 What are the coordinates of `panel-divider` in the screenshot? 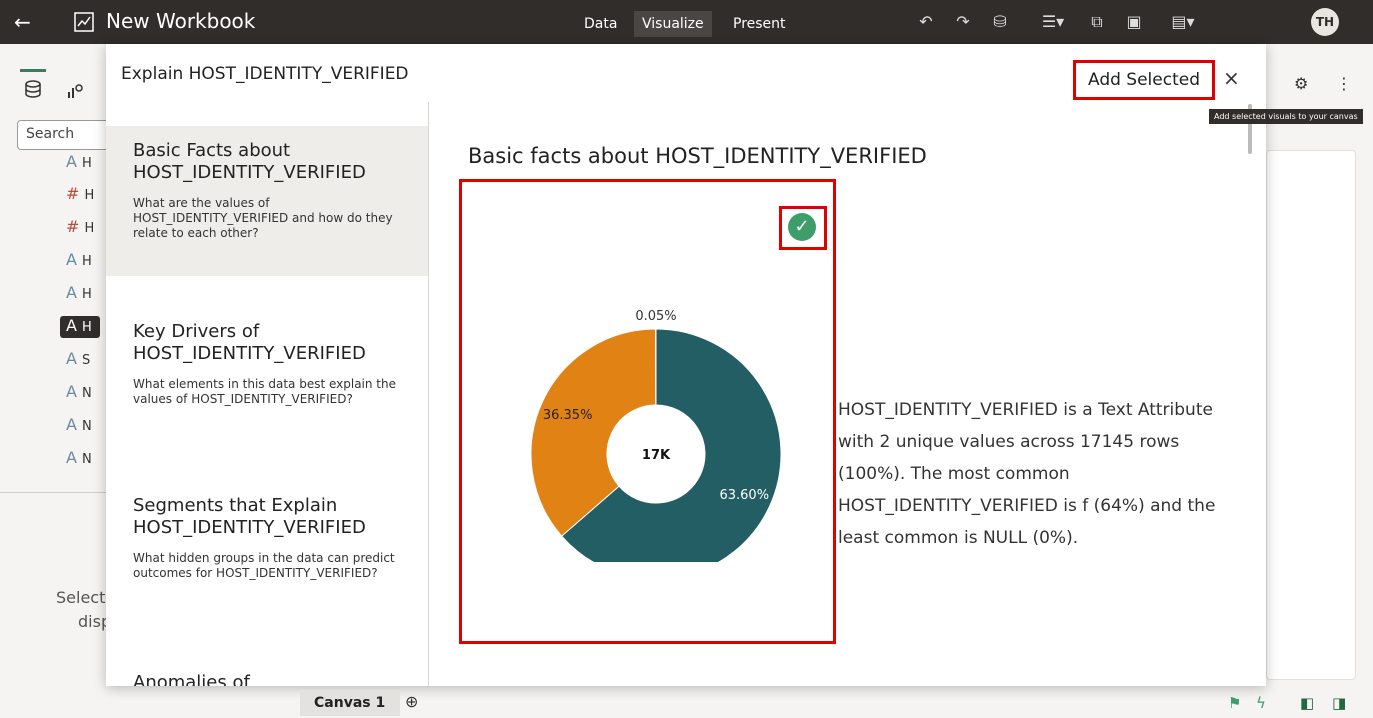 It's located at (54, 492).